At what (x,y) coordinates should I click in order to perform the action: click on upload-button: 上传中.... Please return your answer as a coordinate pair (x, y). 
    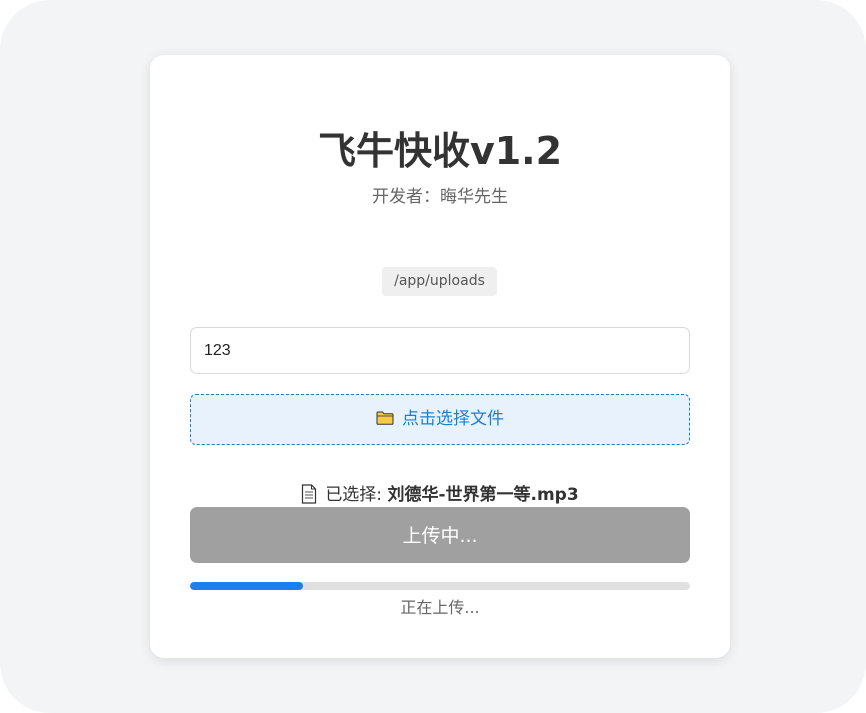
    Looking at the image, I should click on (440, 535).